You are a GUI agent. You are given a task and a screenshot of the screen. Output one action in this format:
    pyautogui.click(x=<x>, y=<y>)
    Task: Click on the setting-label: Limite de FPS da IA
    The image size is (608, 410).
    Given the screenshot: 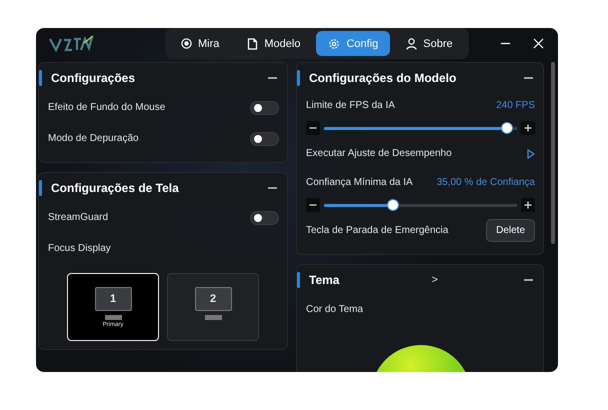 What is the action you would take?
    pyautogui.click(x=350, y=105)
    